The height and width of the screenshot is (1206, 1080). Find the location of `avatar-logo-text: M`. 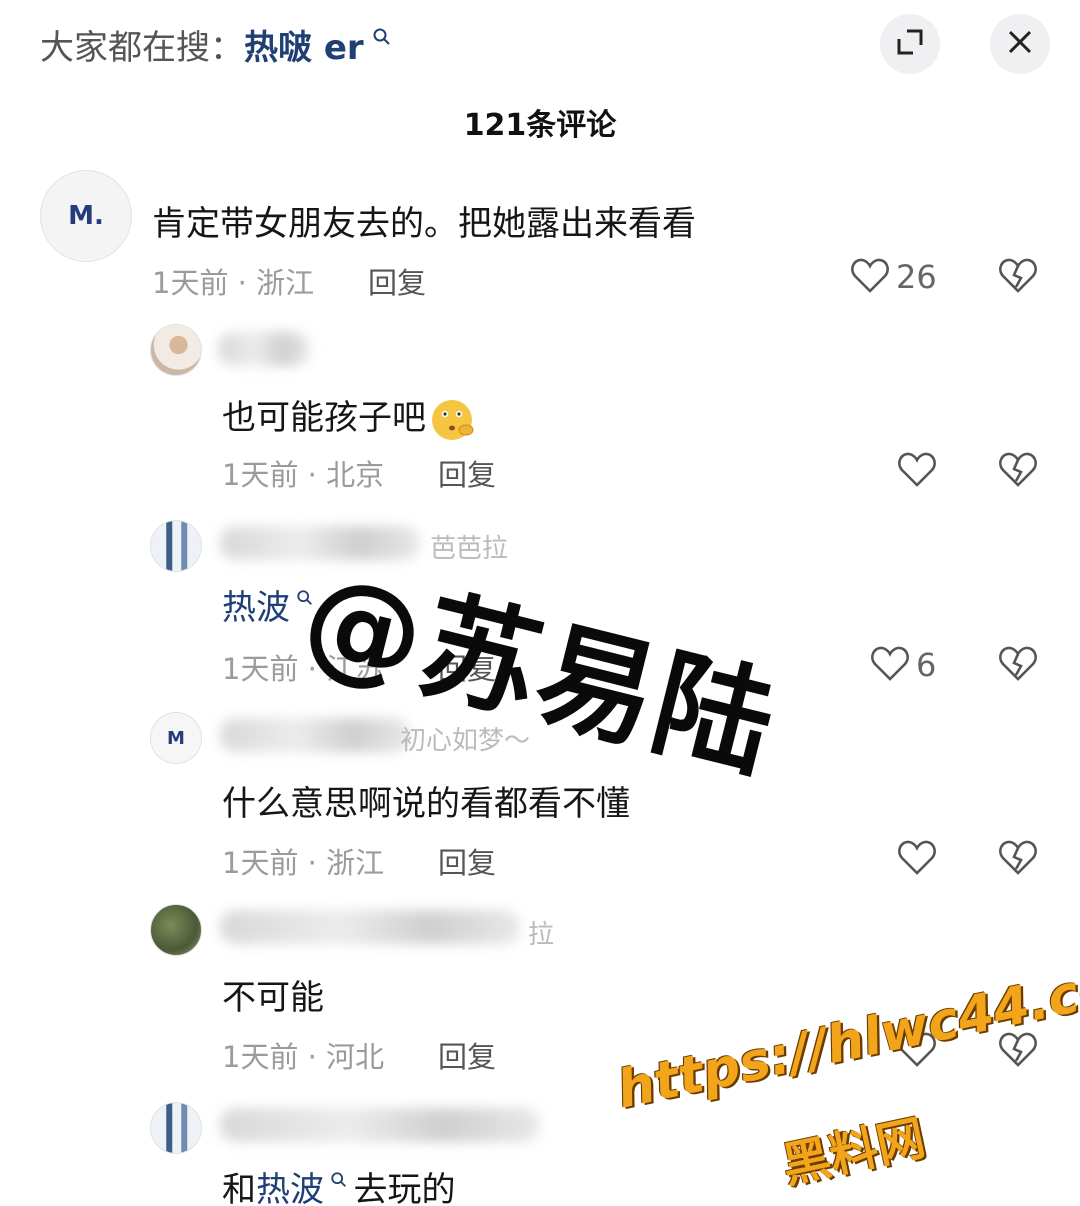

avatar-logo-text: M is located at coordinates (176, 738).